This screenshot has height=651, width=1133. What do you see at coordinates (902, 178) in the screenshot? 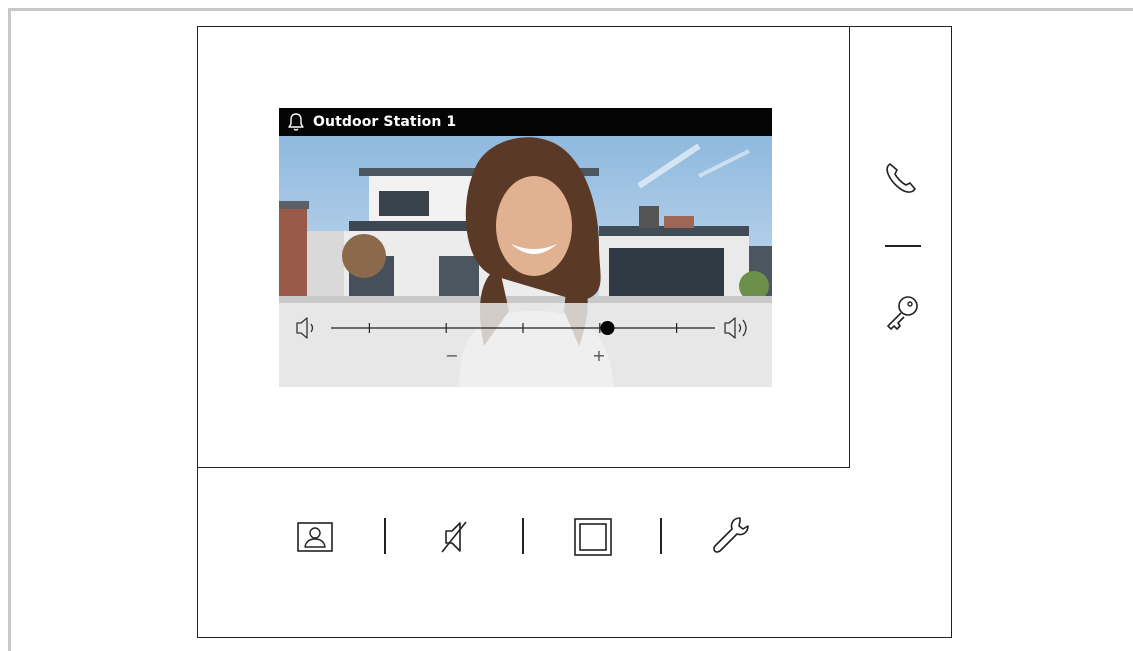
I see `phone-icon` at bounding box center [902, 178].